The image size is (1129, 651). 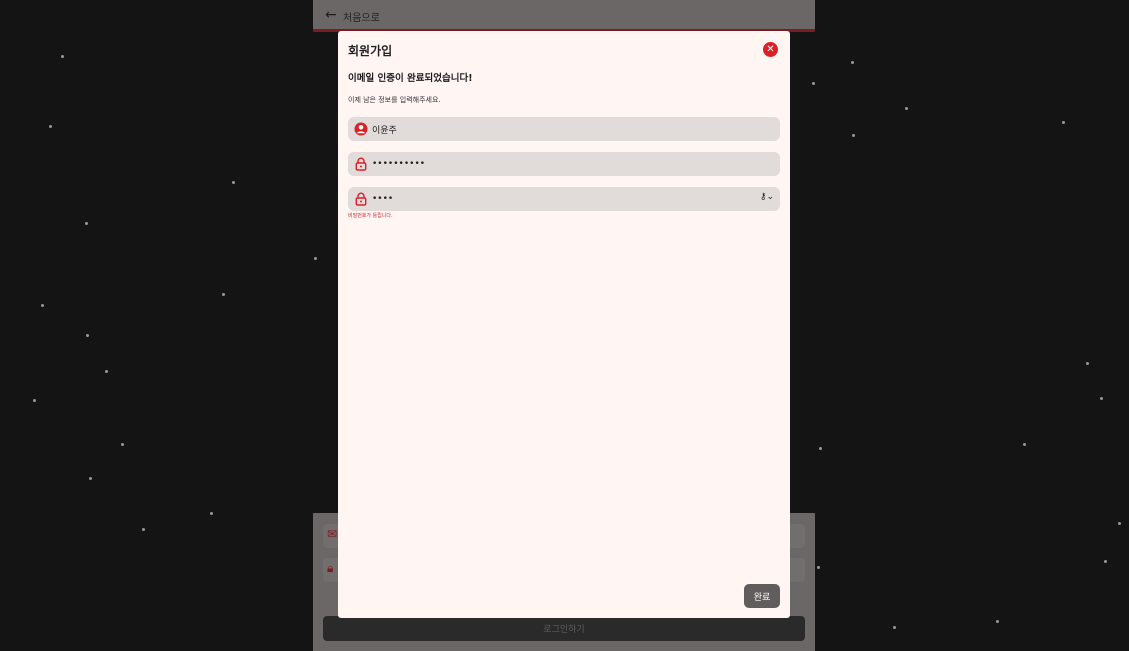 What do you see at coordinates (564, 628) in the screenshot?
I see `background-login-button: 로그인하기` at bounding box center [564, 628].